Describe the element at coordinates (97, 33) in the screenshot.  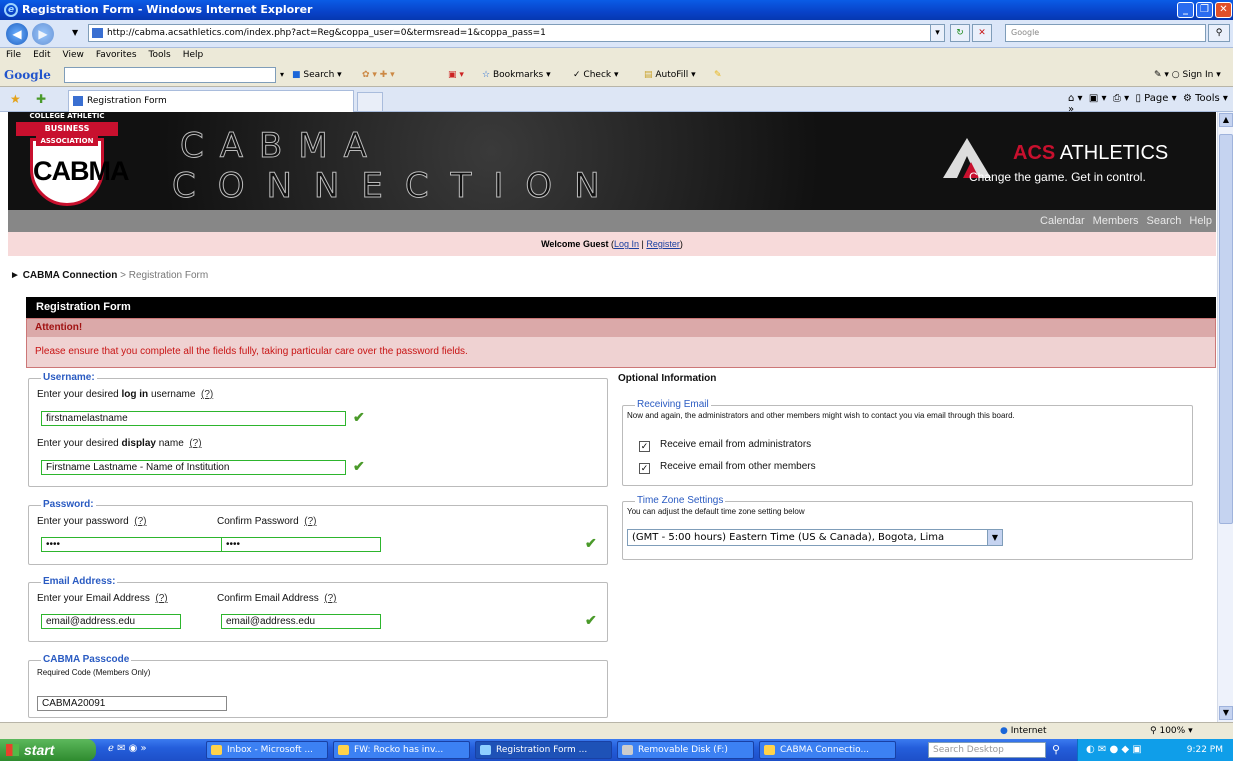
I see `page-favicon-icon` at that location.